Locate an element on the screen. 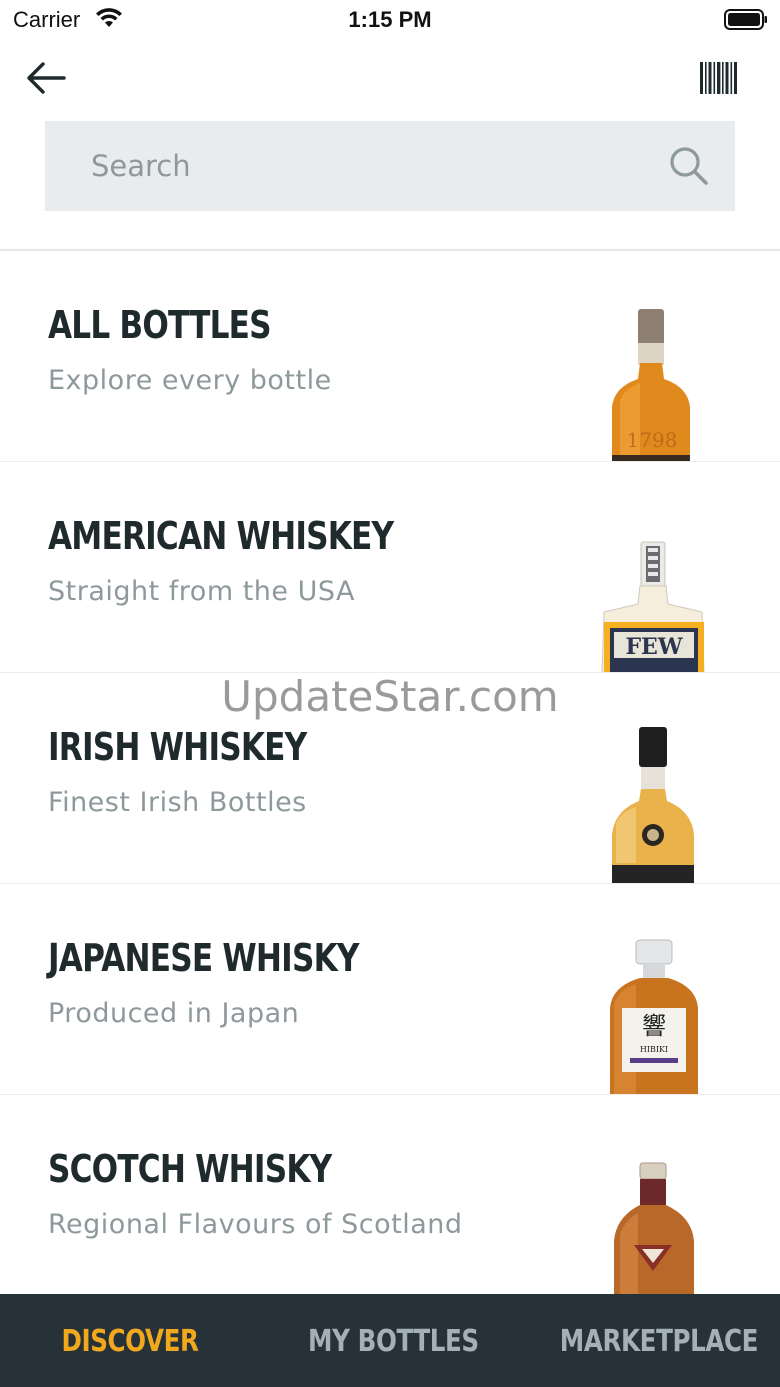  bottle-all-bottles-image: 1798 is located at coordinates (651, 385).